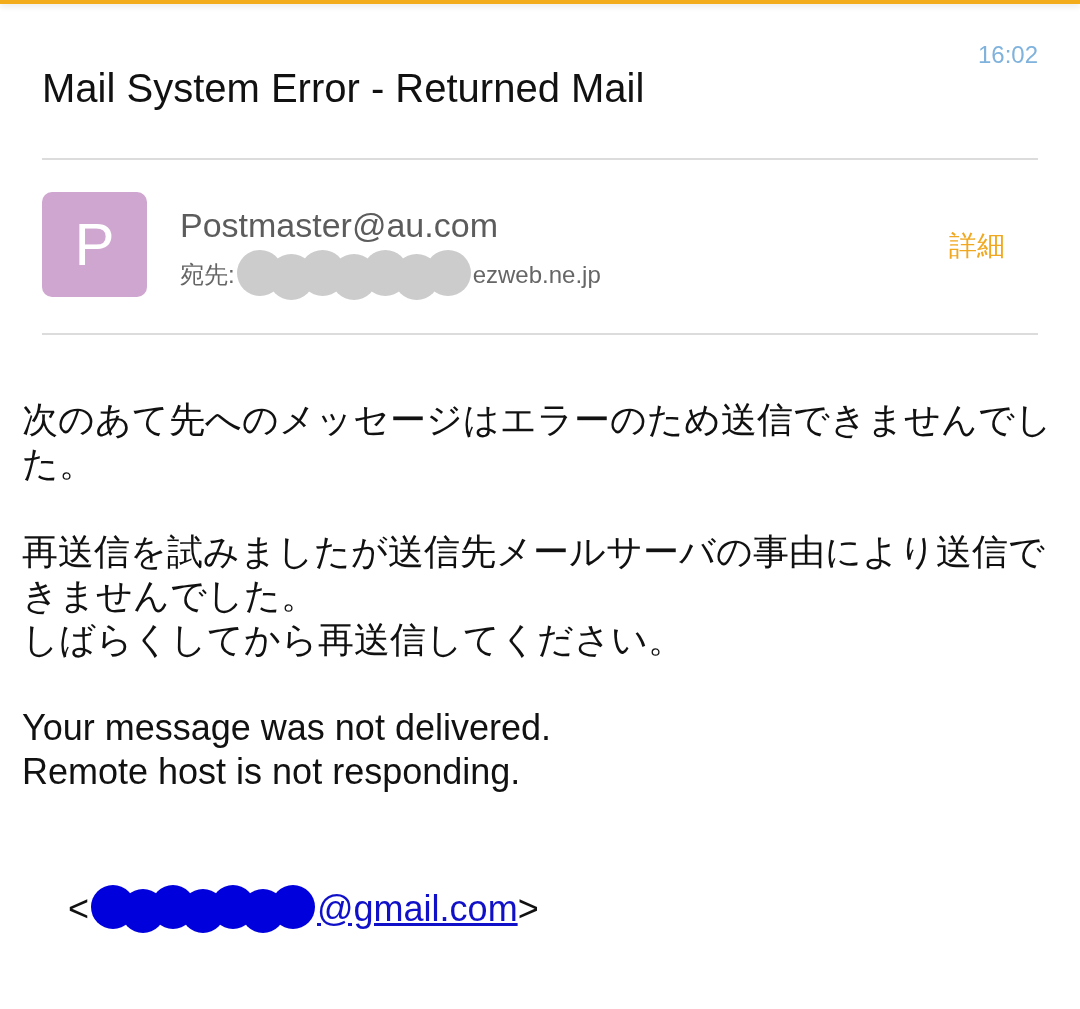 This screenshot has width=1080, height=1009. What do you see at coordinates (537, 442) in the screenshot?
I see `message-text: 次のあて先へのメッセージはエラーのため送信できませんでした。` at bounding box center [537, 442].